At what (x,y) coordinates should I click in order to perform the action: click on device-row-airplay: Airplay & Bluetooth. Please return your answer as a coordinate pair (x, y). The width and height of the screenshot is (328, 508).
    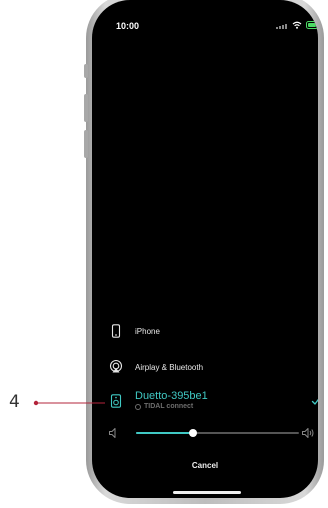
    Looking at the image, I should click on (205, 367).